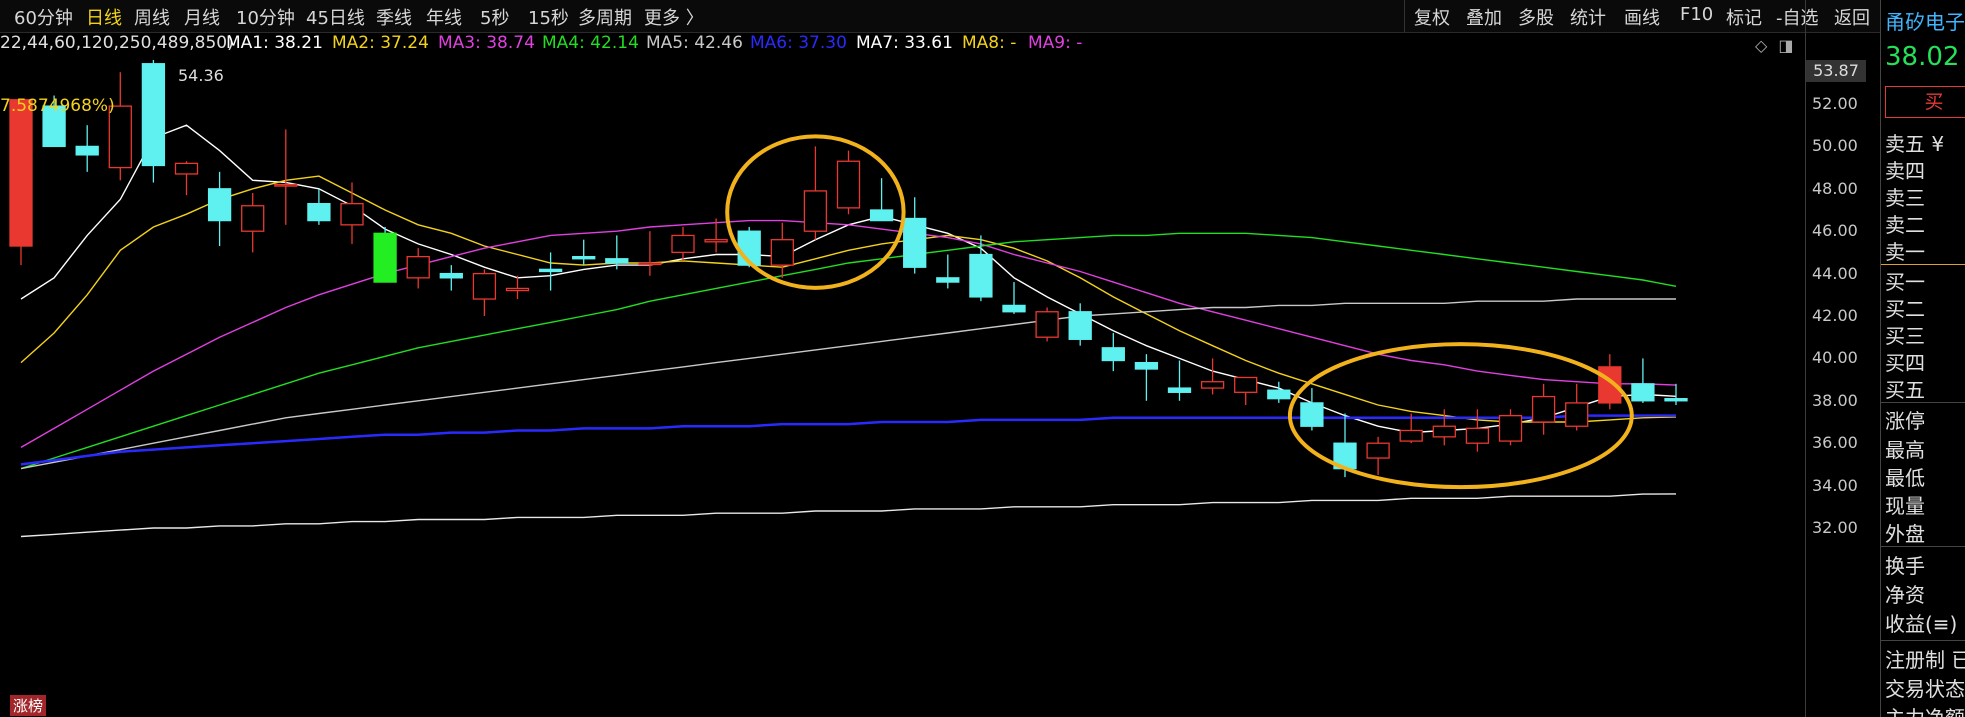  What do you see at coordinates (28, 705) in the screenshot?
I see `zhangbang-badge: 涨榜` at bounding box center [28, 705].